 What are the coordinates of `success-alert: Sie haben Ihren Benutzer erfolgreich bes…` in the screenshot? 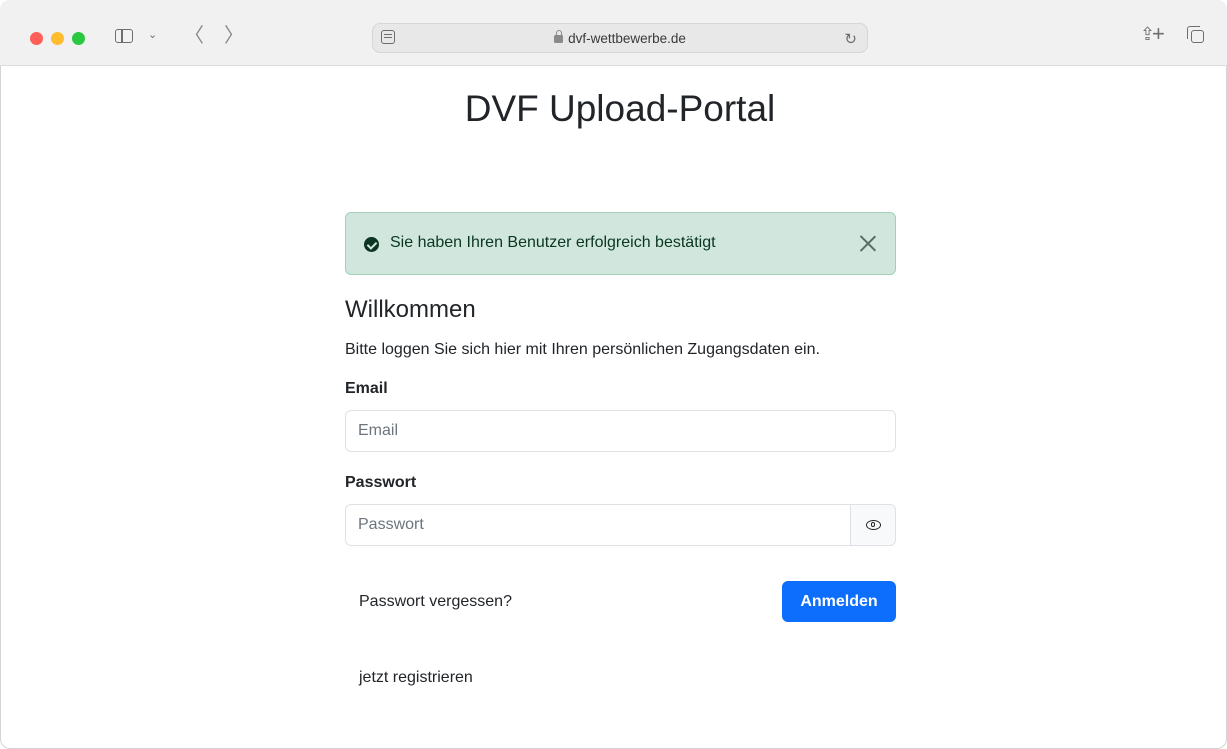 It's located at (620, 243).